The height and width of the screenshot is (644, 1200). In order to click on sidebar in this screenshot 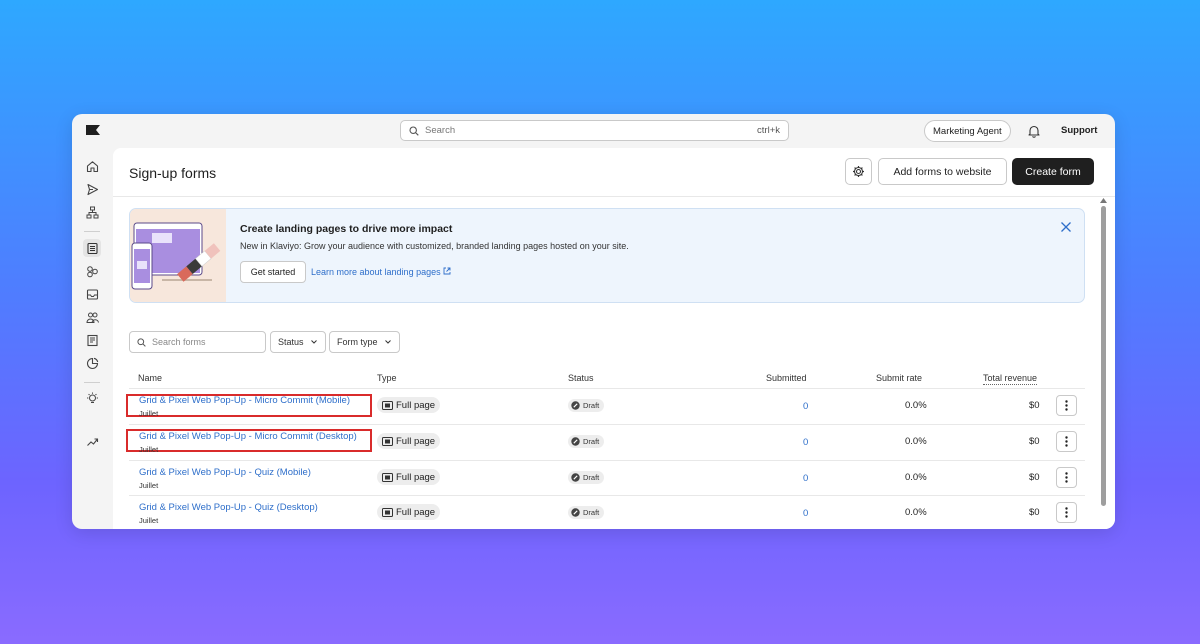, I will do `click(92, 338)`.